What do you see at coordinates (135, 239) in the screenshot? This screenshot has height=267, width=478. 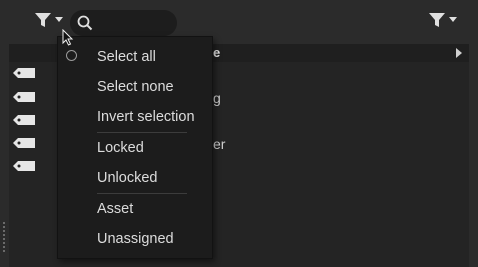 I see `menu-item-unassigned: Unassigned` at bounding box center [135, 239].